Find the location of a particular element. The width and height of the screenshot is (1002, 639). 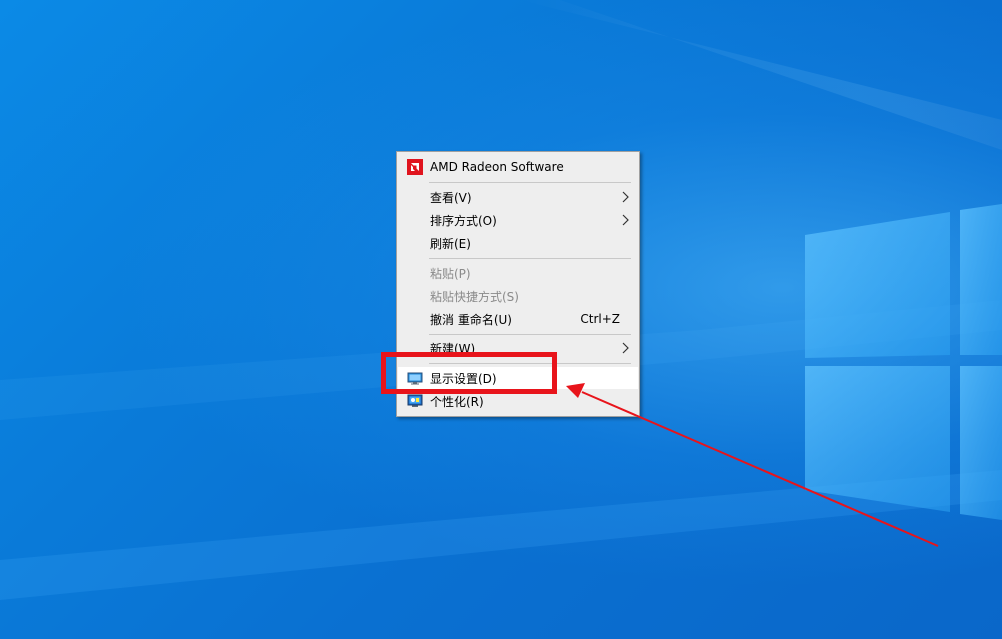

menu-item-label: 排序方式(O) is located at coordinates (463, 220).